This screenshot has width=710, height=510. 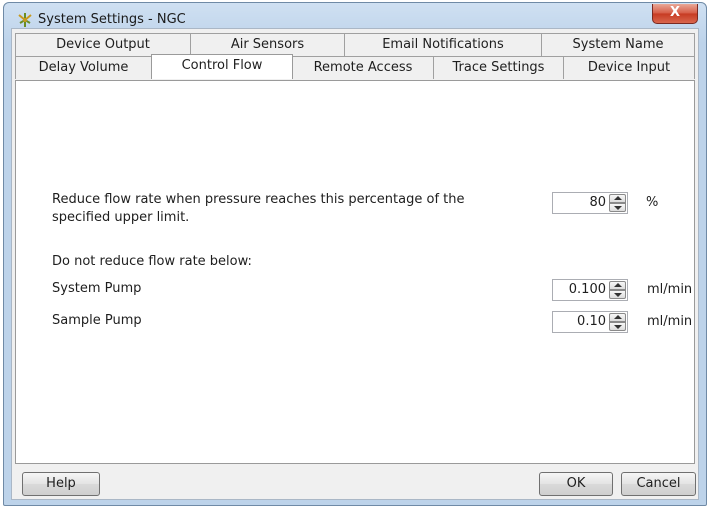 What do you see at coordinates (97, 320) in the screenshot?
I see `sample-pump-label: Sample Pump` at bounding box center [97, 320].